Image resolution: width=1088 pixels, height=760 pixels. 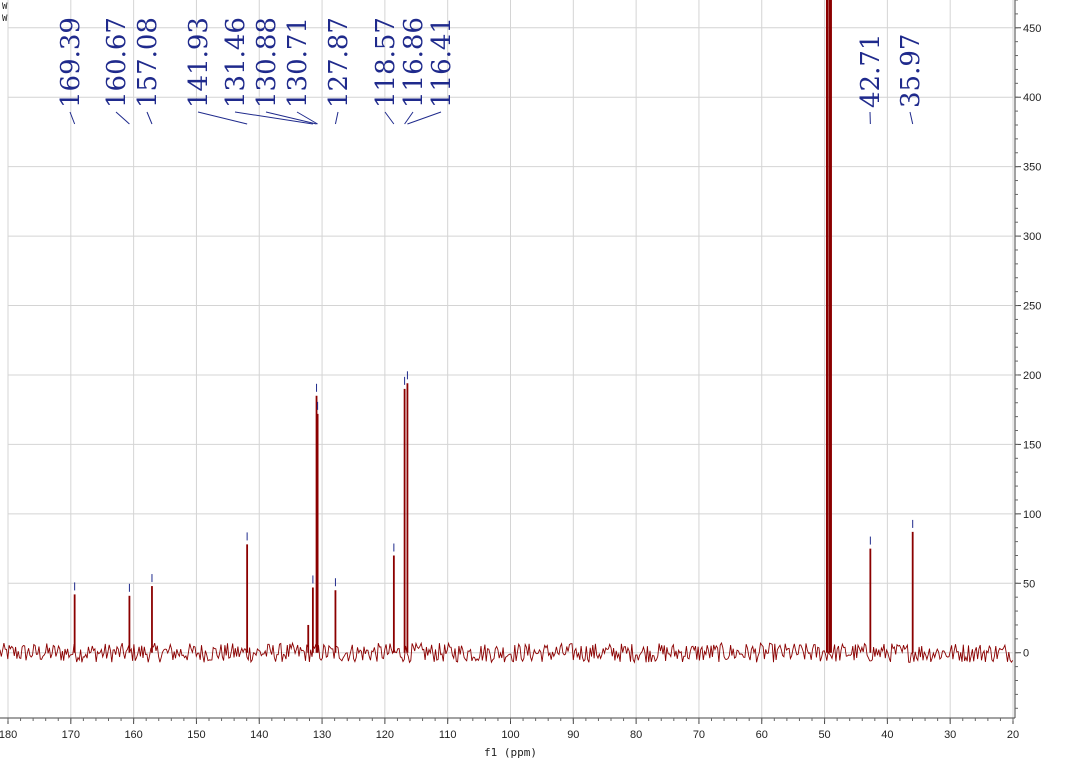 I want to click on y-tick-label: 450, so click(x=1032, y=29).